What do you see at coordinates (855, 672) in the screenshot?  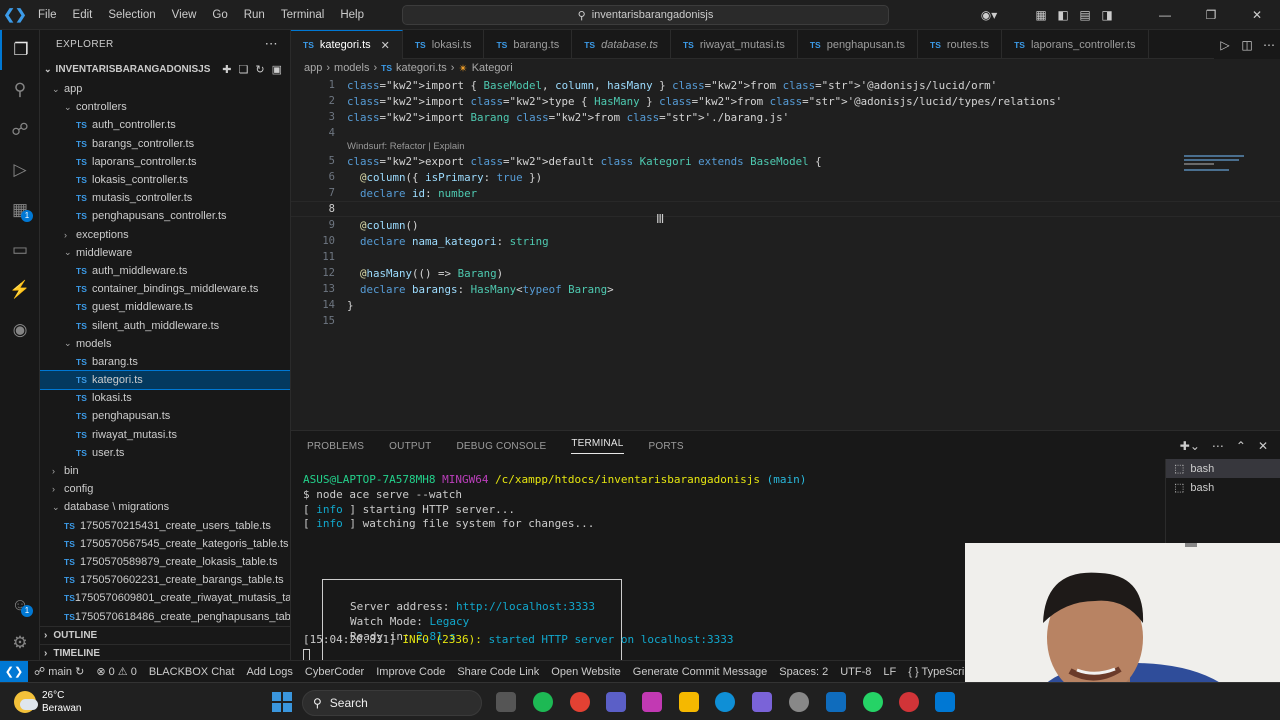 I see `status-item: UTF-8` at bounding box center [855, 672].